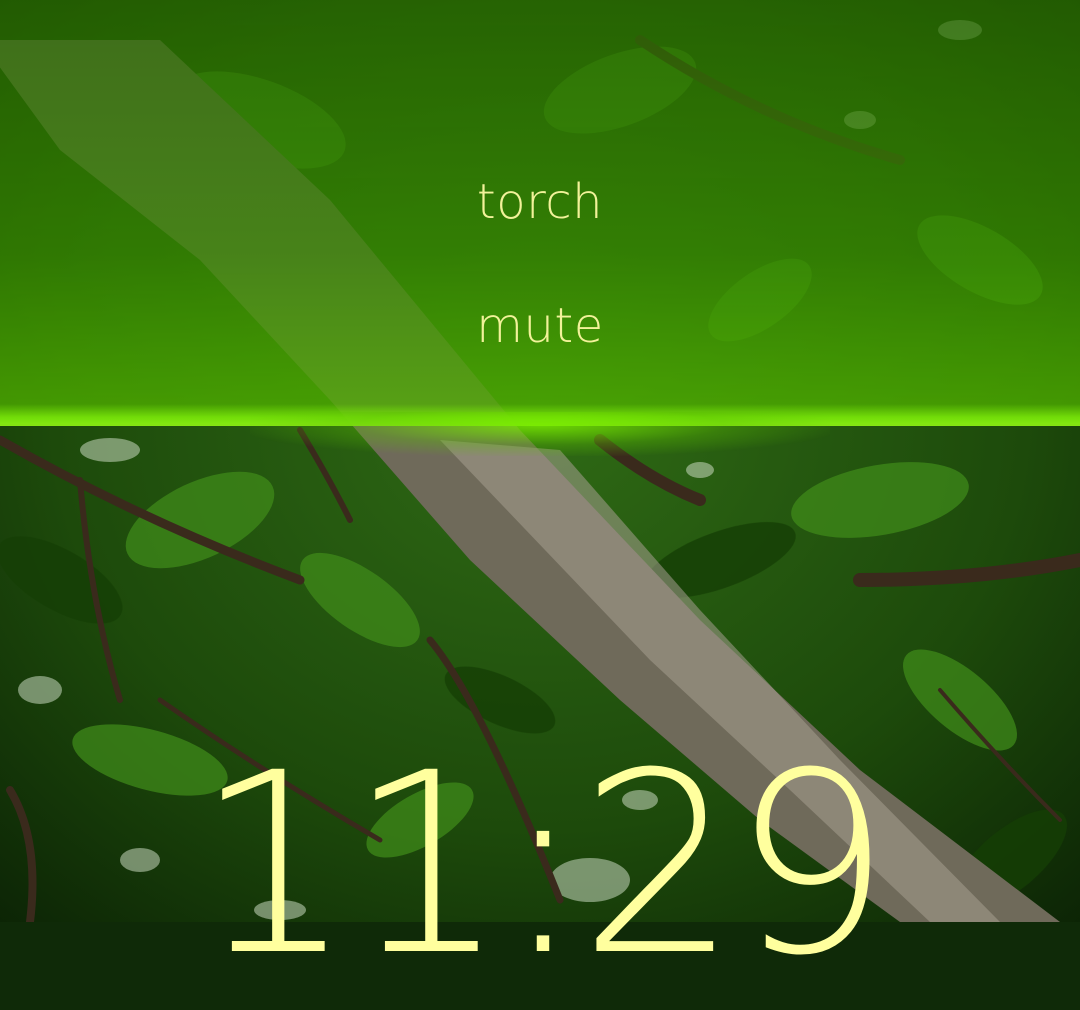 The width and height of the screenshot is (1080, 1010). I want to click on menu-item-mute: mute, so click(540, 326).